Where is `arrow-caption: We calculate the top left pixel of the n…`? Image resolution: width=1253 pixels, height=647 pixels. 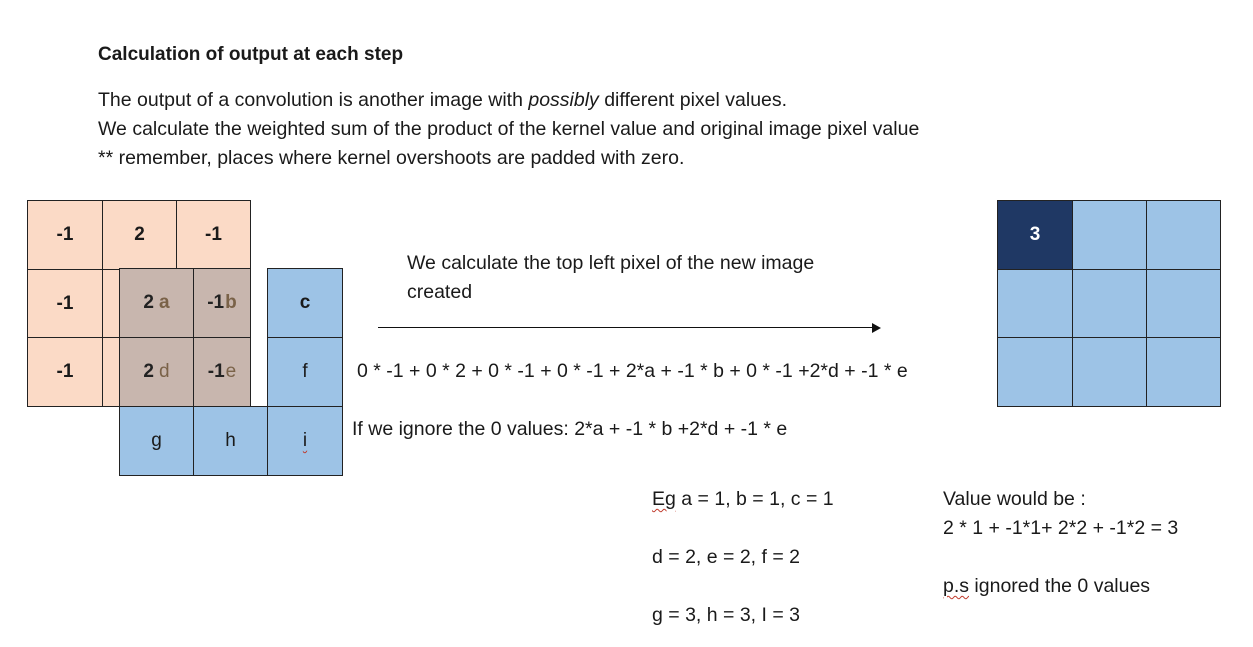
arrow-caption: We calculate the top left pixel of the n… is located at coordinates (611, 277).